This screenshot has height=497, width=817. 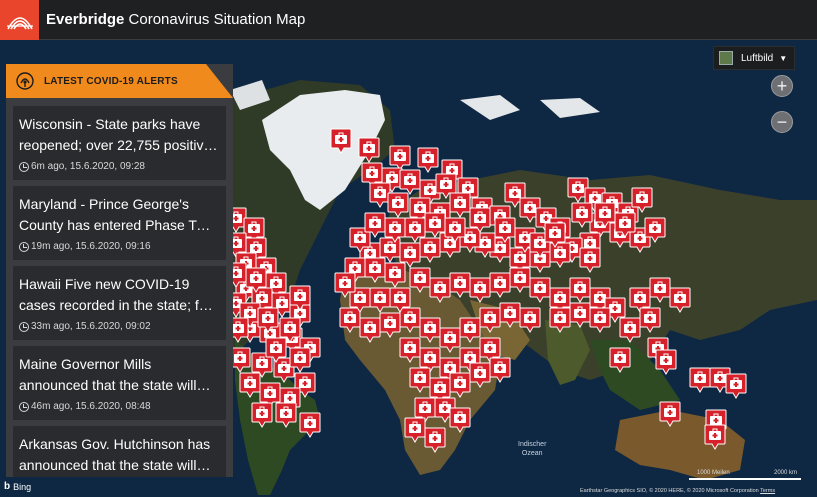 I want to click on alerts-panel-header: LATEST COVID-19 ALERTS, so click(x=119, y=81).